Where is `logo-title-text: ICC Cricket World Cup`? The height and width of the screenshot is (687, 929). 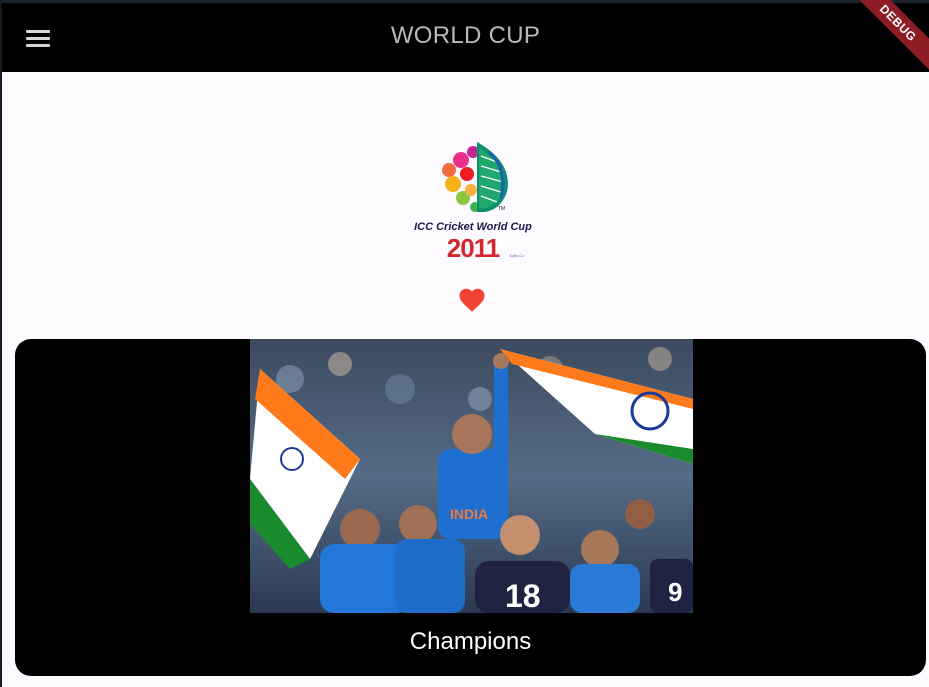 logo-title-text: ICC Cricket World Cup is located at coordinates (473, 227).